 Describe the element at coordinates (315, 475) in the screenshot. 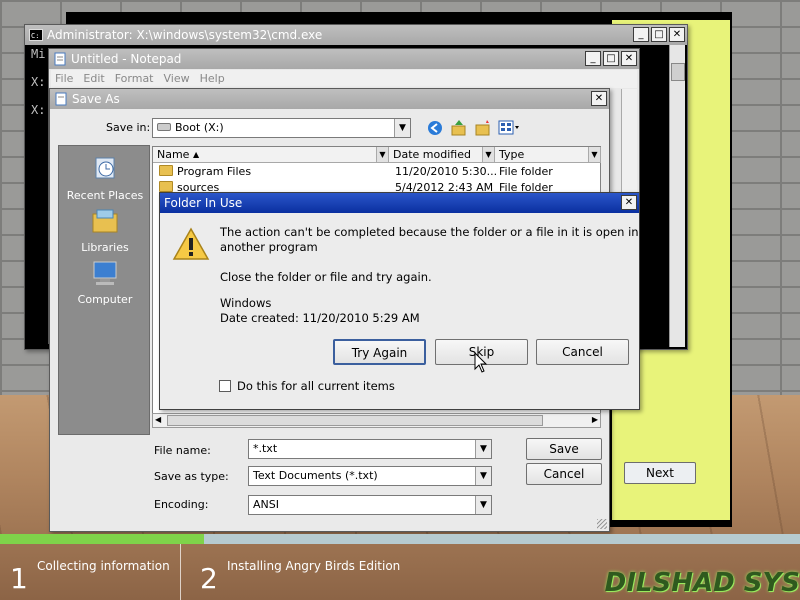

I see `save-as-type-value: Text Documents (*.txt)` at that location.